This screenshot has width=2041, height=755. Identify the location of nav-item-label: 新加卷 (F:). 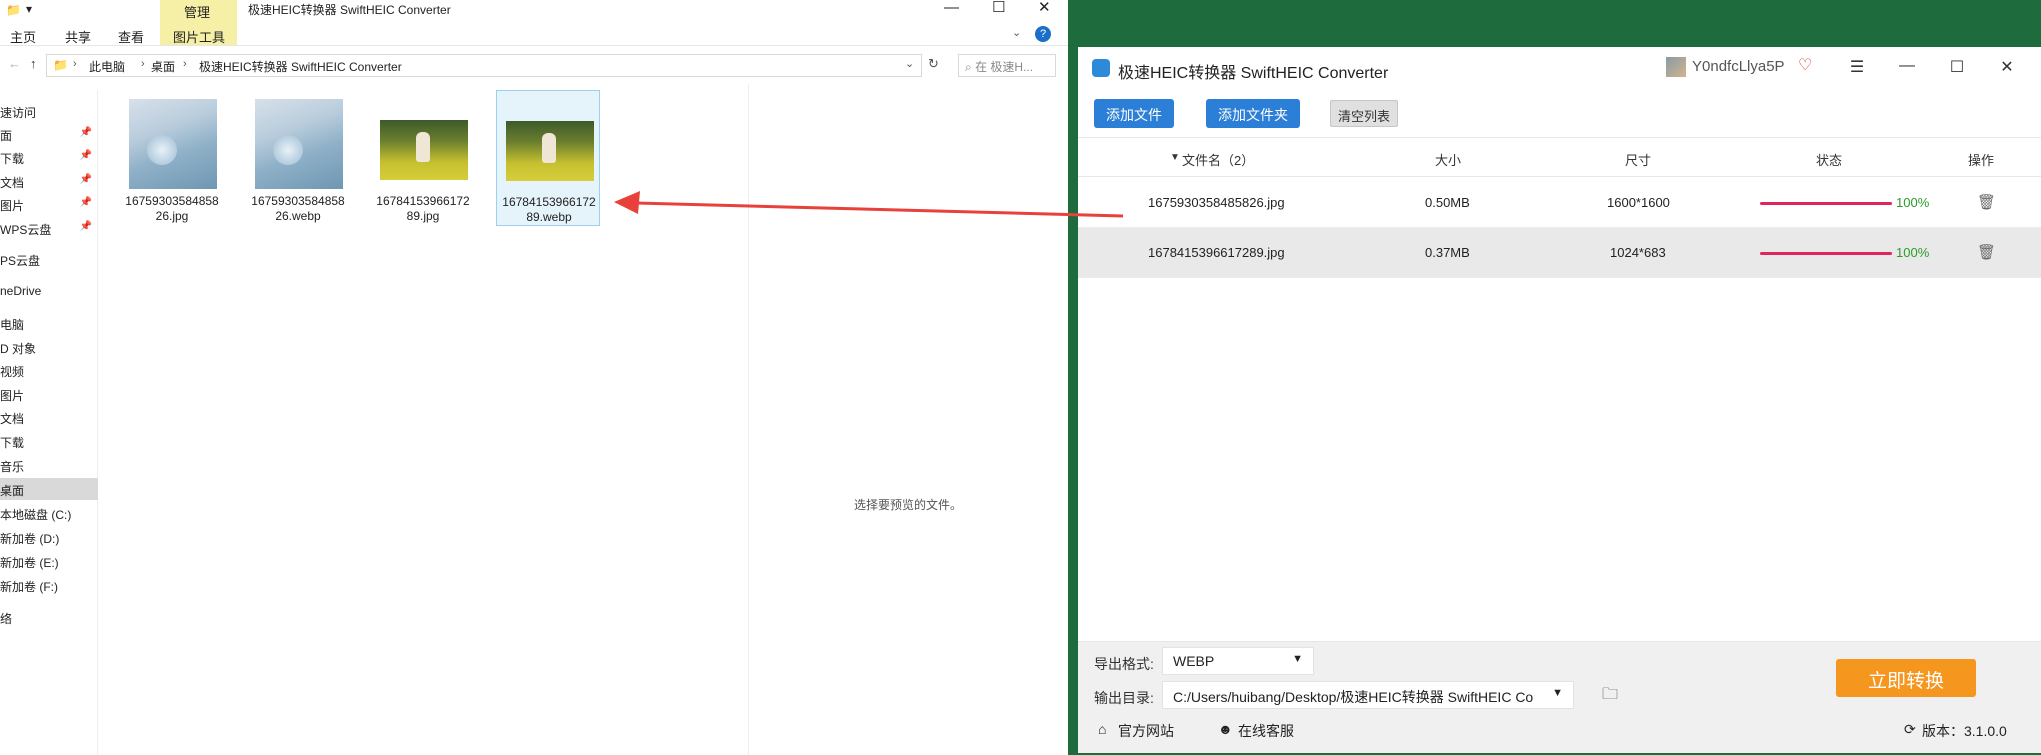
(29, 587).